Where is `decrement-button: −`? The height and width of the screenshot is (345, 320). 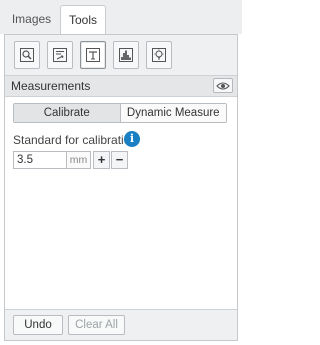
decrement-button: − is located at coordinates (119, 160).